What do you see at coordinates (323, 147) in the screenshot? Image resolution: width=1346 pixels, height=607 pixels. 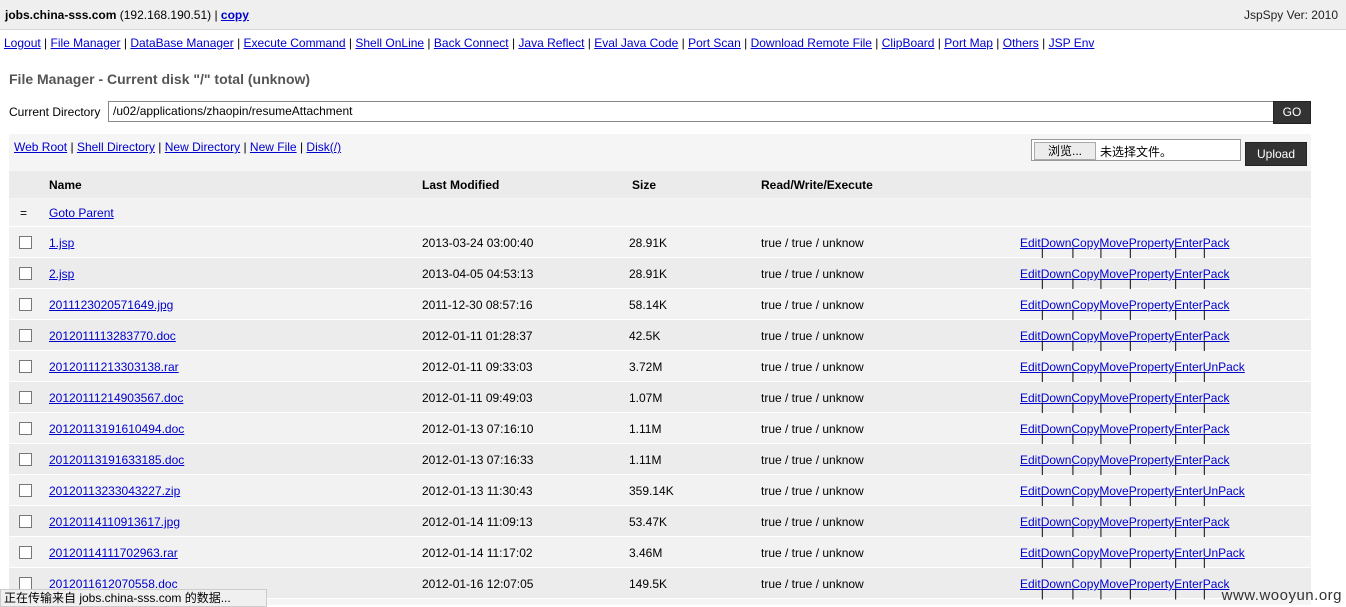 I see `link-disk: Disk(/)` at bounding box center [323, 147].